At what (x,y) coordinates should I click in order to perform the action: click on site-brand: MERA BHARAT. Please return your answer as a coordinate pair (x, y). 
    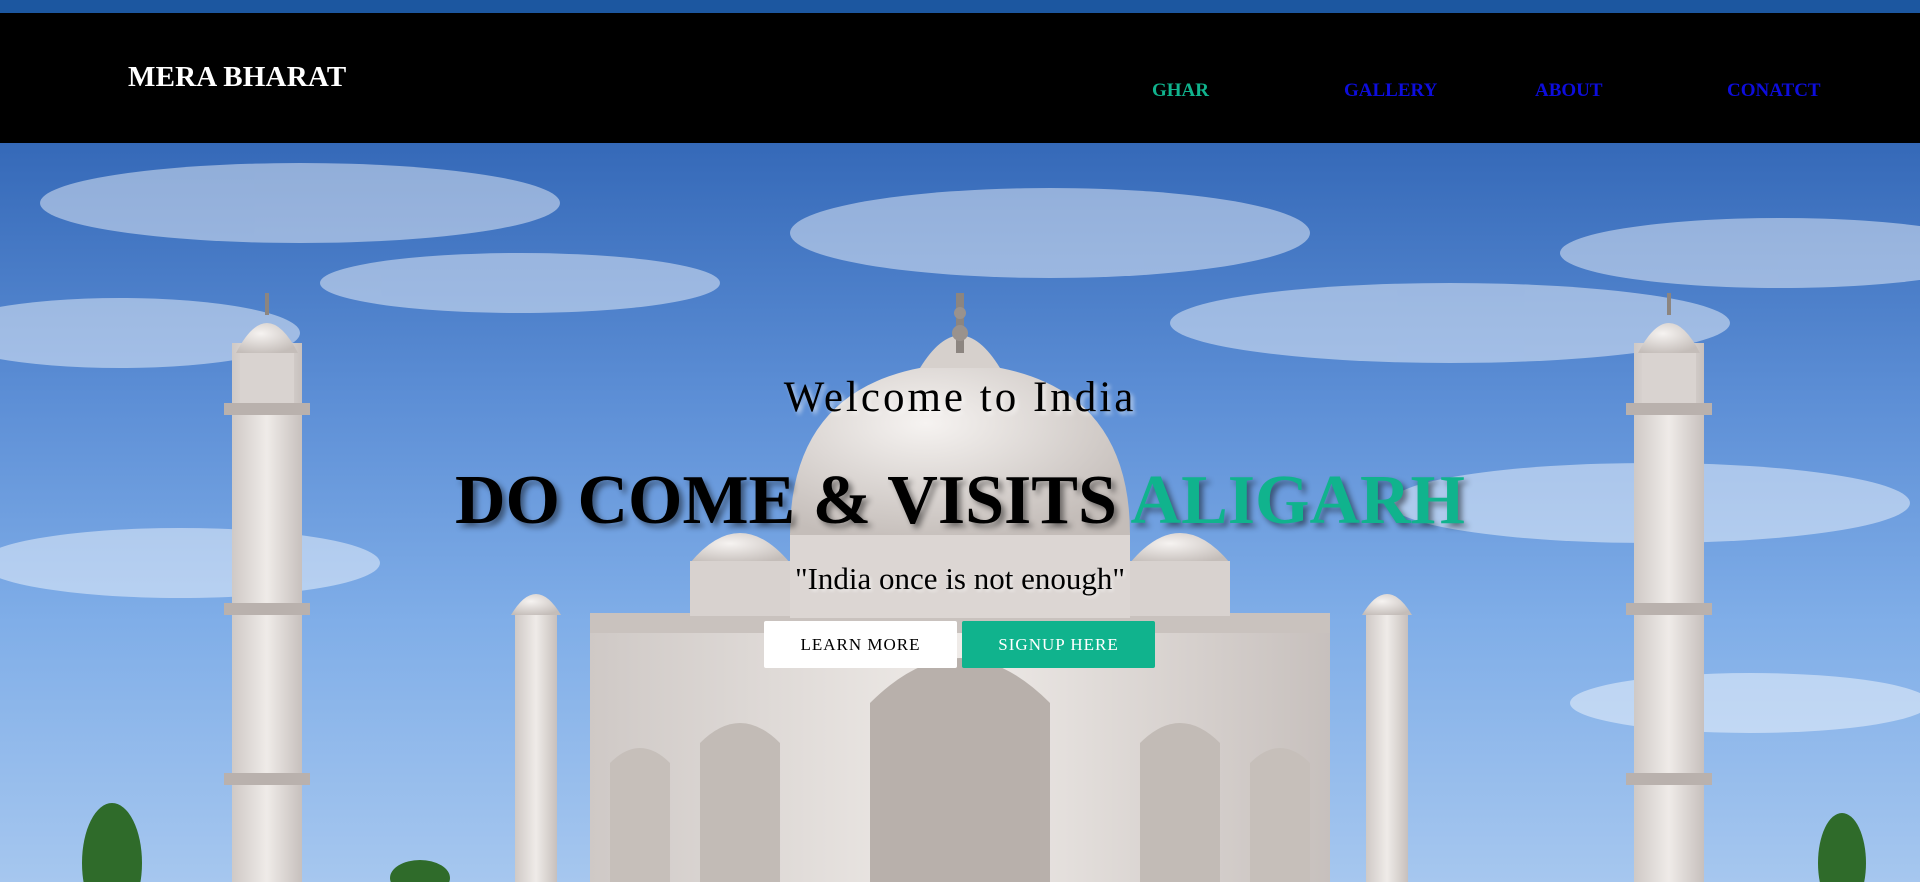
    Looking at the image, I should click on (237, 77).